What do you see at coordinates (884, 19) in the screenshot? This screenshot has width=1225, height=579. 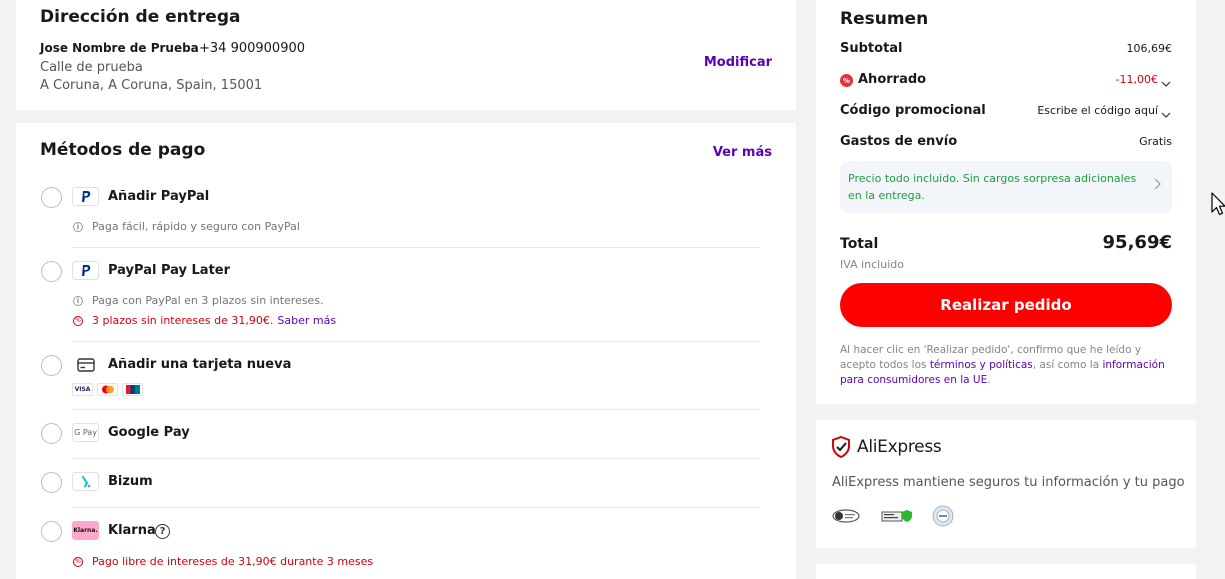 I see `summary-title: Resumen` at bounding box center [884, 19].